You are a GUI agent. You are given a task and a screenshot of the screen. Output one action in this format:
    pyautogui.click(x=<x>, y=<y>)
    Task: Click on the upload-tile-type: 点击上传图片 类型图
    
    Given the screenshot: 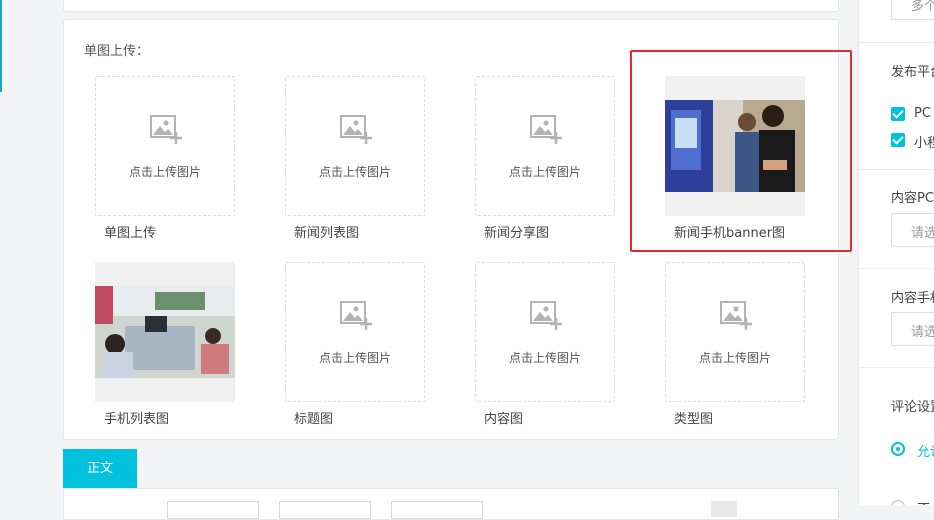 What is the action you would take?
    pyautogui.click(x=735, y=344)
    